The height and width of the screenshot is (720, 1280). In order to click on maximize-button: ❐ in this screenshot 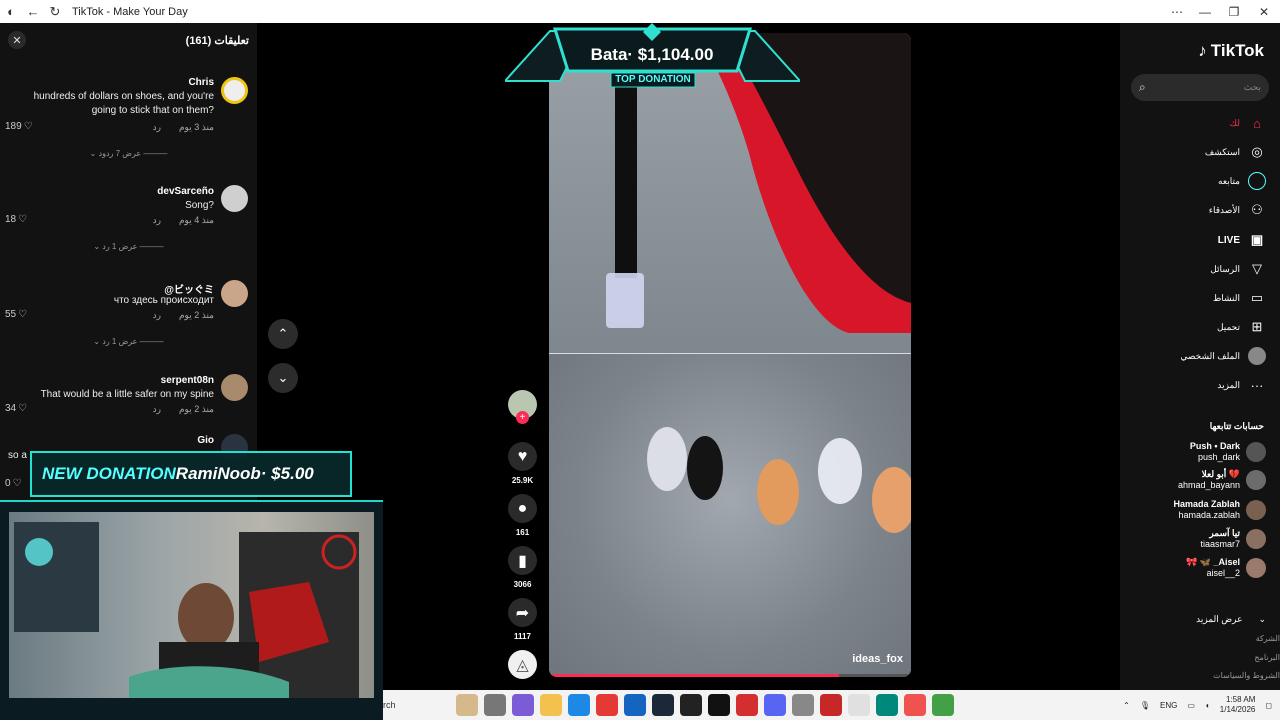, I will do `click(1234, 11)`.